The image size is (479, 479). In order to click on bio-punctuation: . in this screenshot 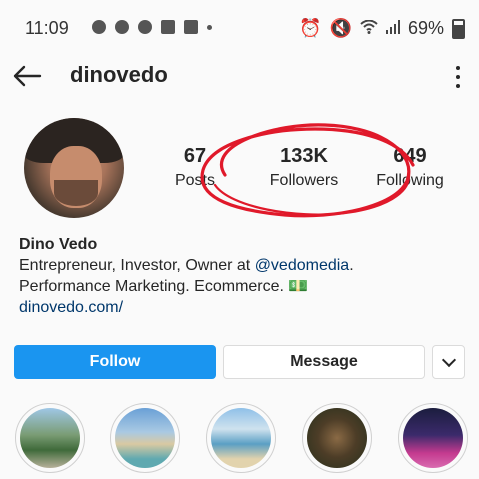, I will do `click(351, 265)`.